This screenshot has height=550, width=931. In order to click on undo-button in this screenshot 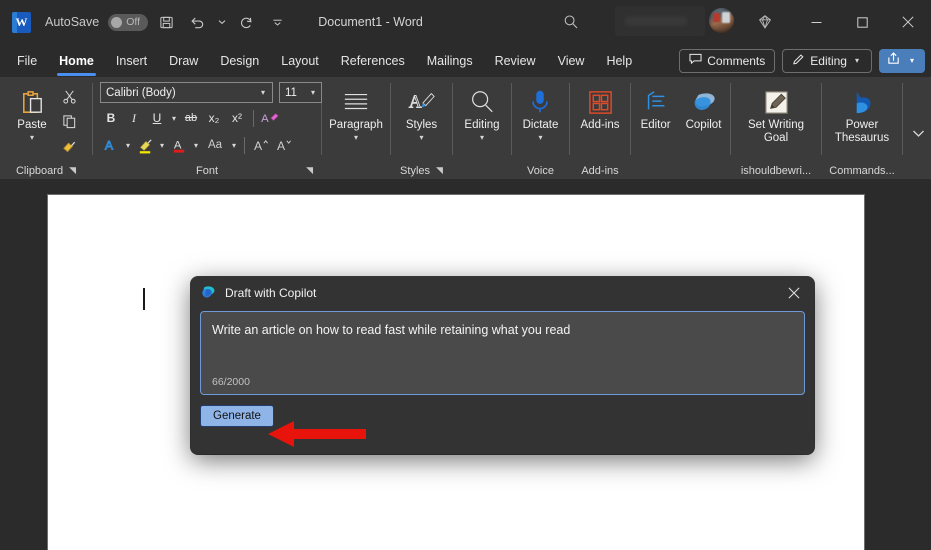, I will do `click(197, 22)`.